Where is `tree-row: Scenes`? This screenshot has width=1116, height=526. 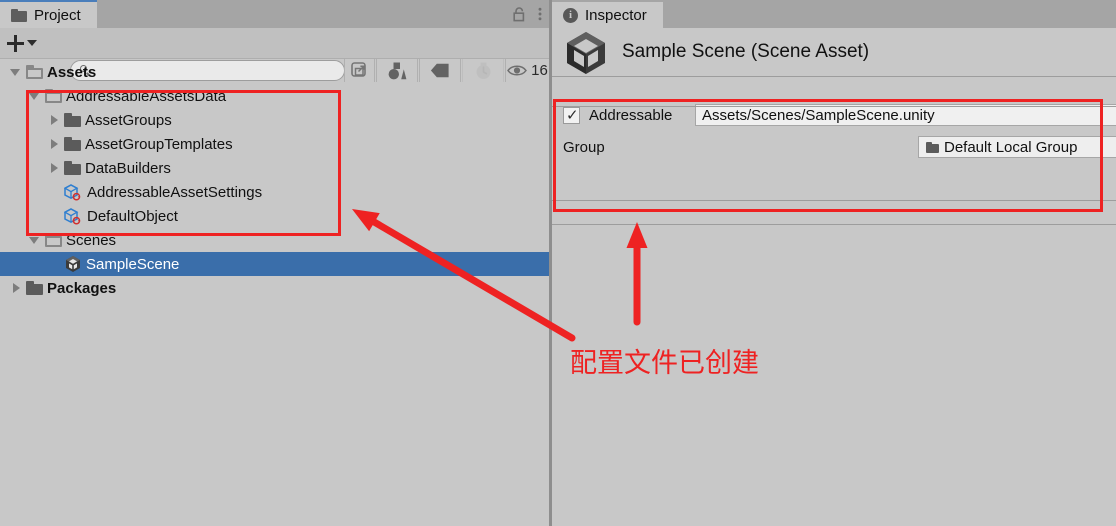
tree-row: Scenes is located at coordinates (274, 240).